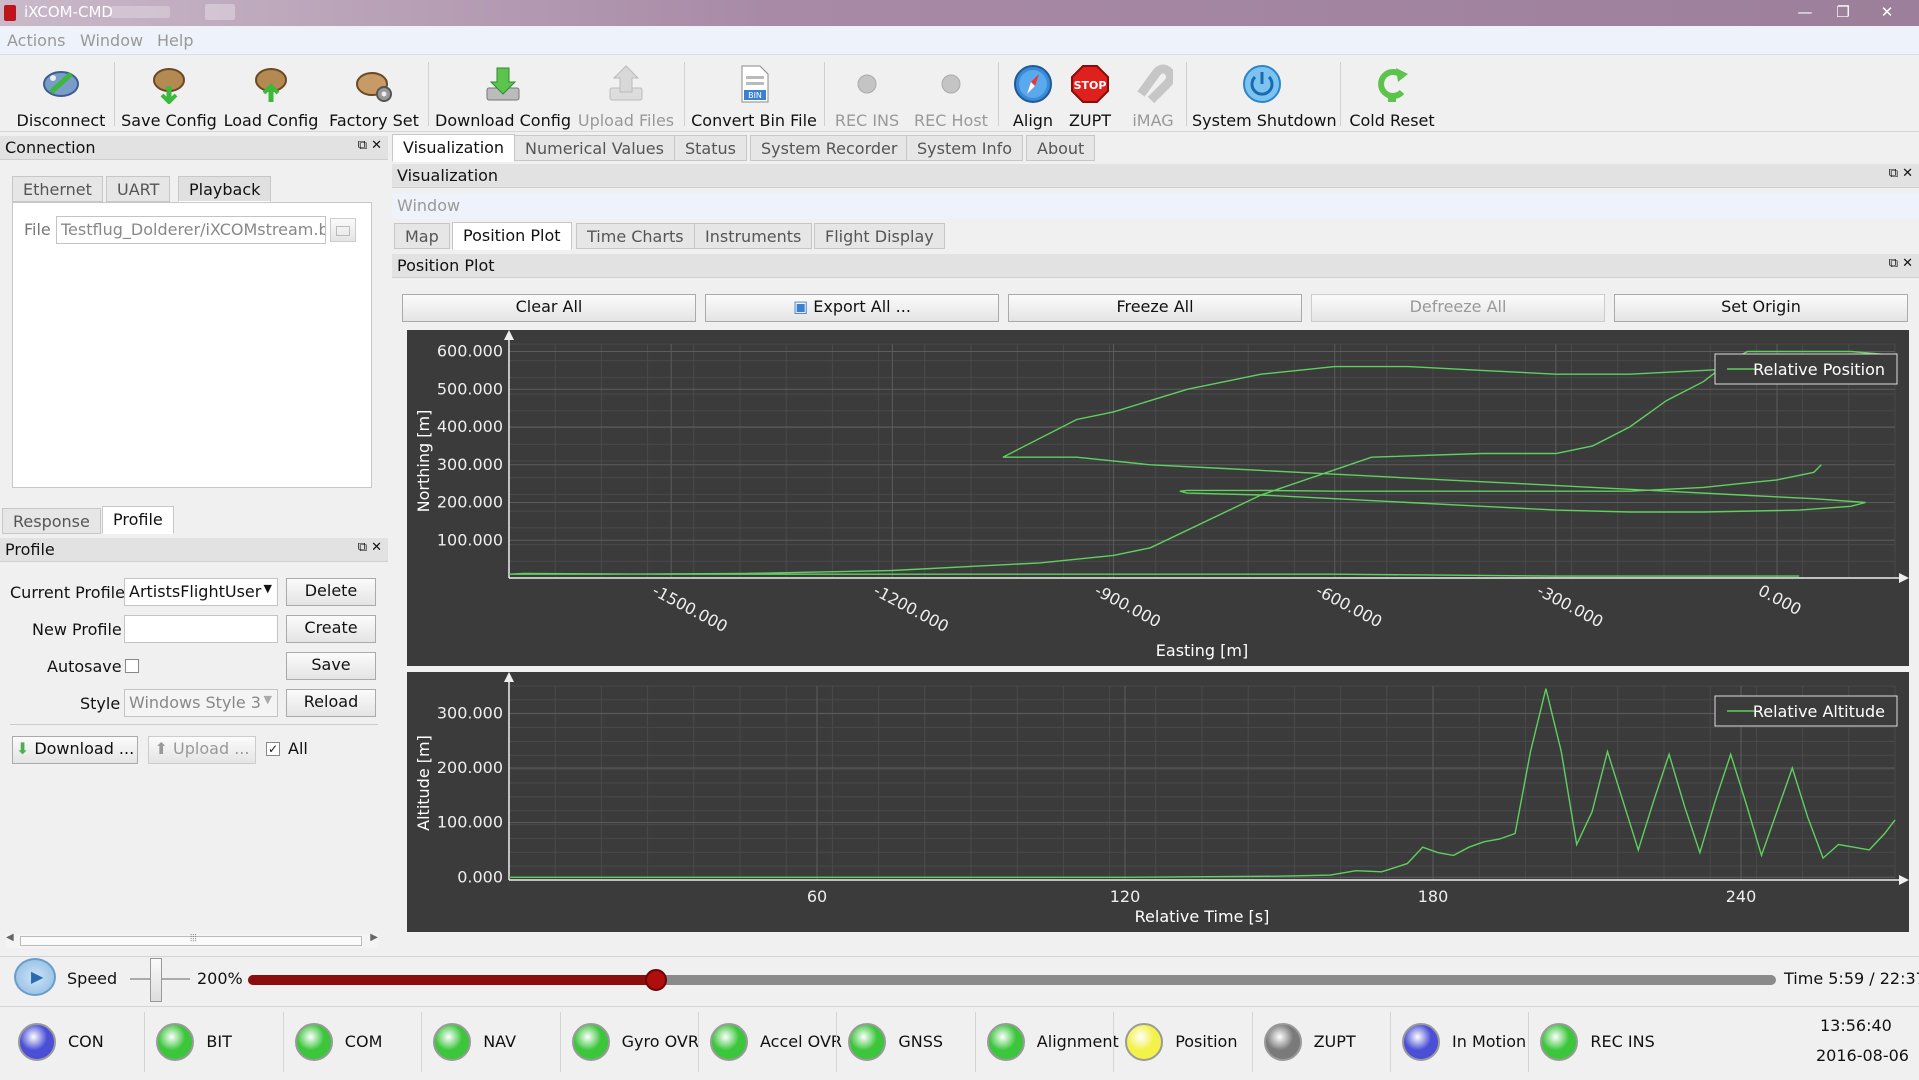  I want to click on x-tick-label: 60, so click(817, 896).